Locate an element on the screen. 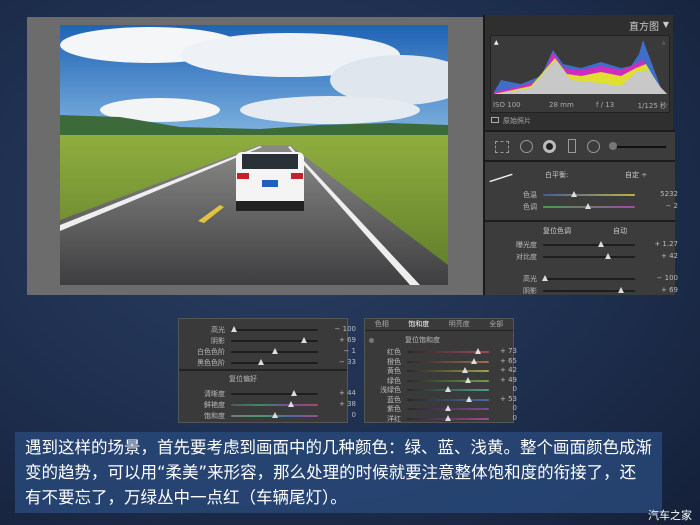 This screenshot has height=525, width=700. slider-row: 色温 5232 is located at coordinates (600, 195).